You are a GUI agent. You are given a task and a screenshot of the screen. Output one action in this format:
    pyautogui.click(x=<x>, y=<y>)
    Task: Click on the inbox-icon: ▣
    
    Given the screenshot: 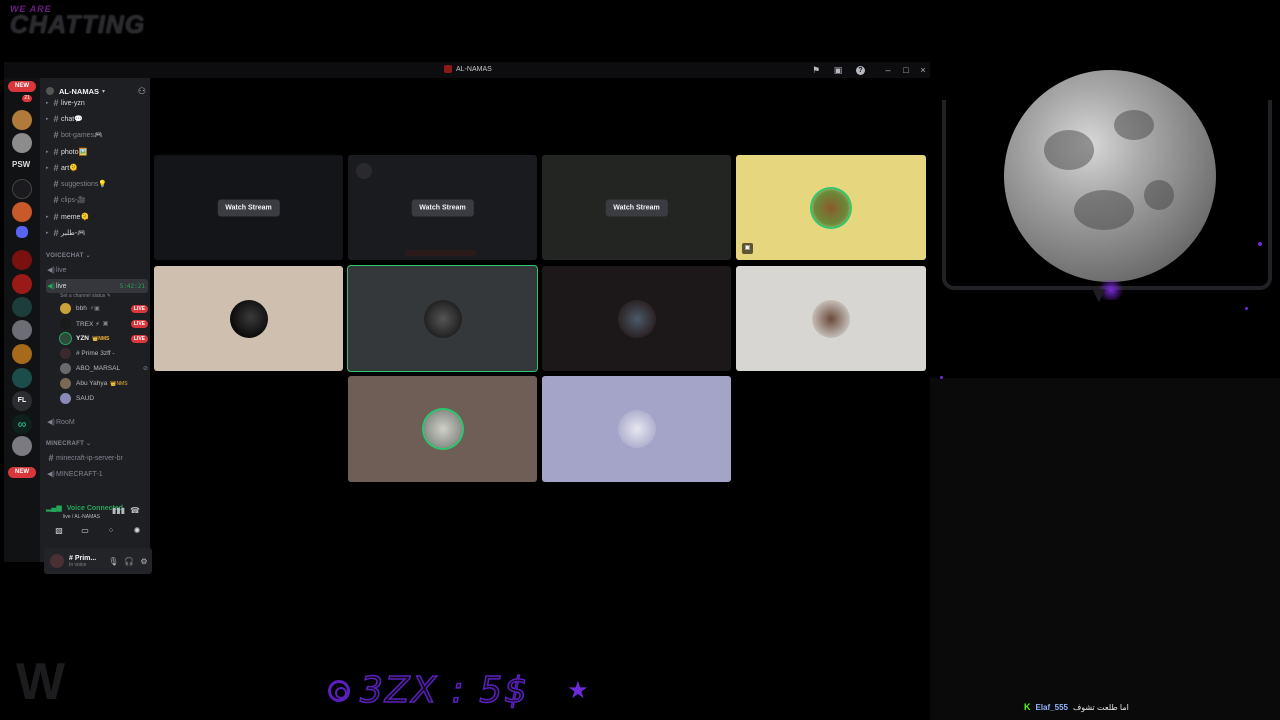 What is the action you would take?
    pyautogui.click(x=838, y=70)
    